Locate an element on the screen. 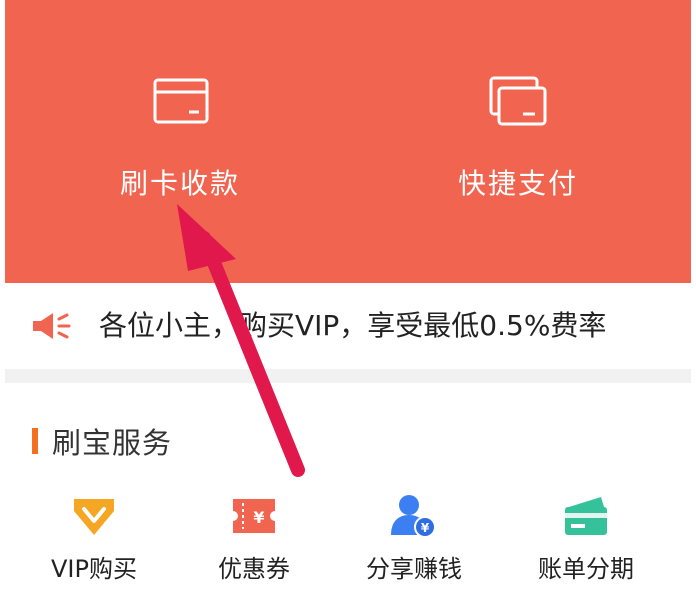  stacked-cards-icon is located at coordinates (518, 101).